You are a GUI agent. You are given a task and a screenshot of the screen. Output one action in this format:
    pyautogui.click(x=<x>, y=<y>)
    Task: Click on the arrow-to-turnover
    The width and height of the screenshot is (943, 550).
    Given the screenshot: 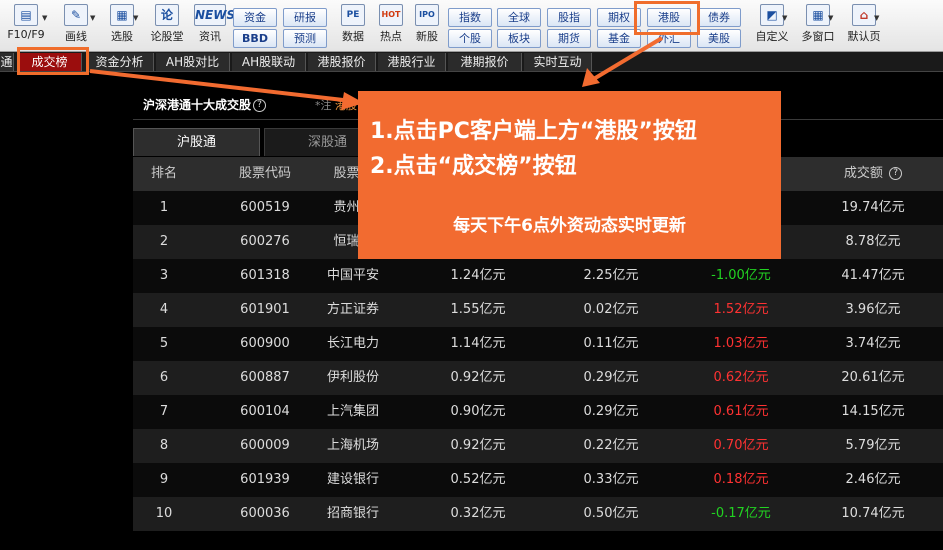 What is the action you would take?
    pyautogui.click(x=221, y=86)
    